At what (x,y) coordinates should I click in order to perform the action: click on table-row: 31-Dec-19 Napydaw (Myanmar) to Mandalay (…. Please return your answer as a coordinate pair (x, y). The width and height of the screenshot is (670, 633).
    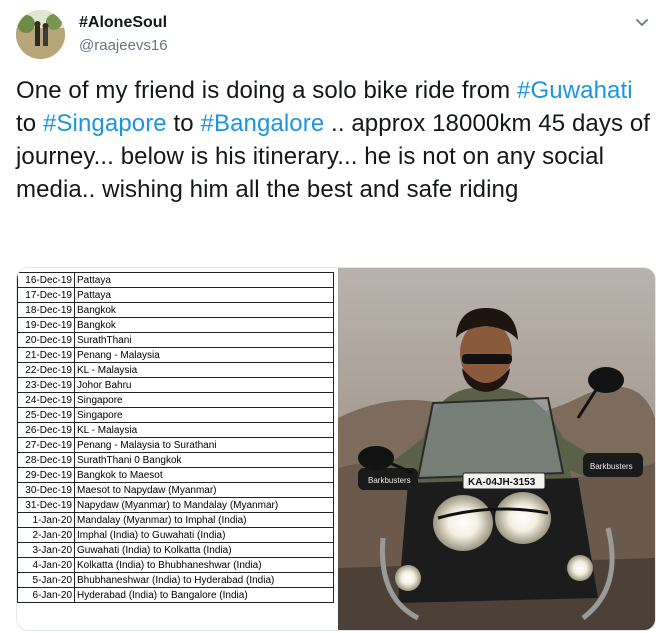
    Looking at the image, I should click on (175, 505).